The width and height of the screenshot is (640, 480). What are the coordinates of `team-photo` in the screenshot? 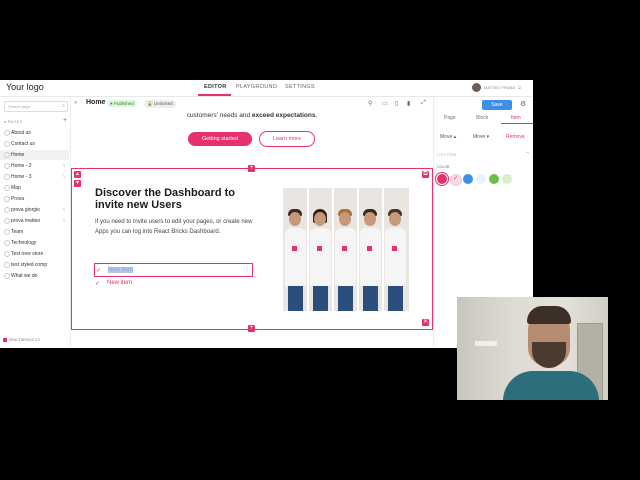 It's located at (346, 249).